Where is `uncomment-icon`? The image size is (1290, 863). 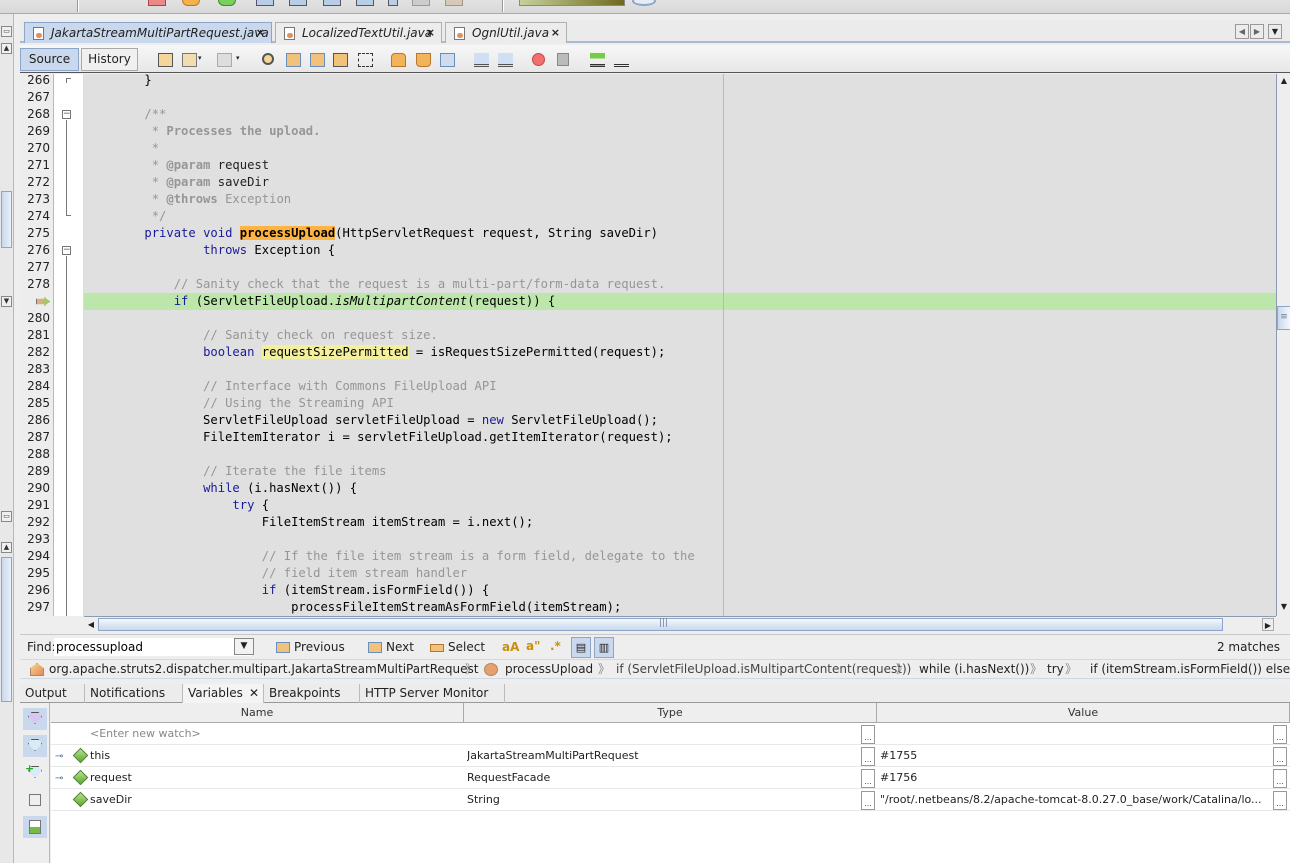
uncomment-icon is located at coordinates (621, 60).